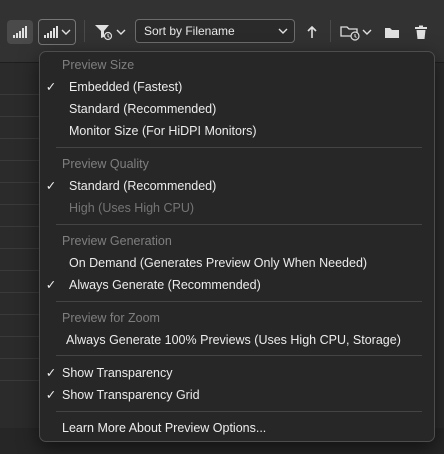  Describe the element at coordinates (51, 32) in the screenshot. I see `thumbnail-quality-icon` at that location.